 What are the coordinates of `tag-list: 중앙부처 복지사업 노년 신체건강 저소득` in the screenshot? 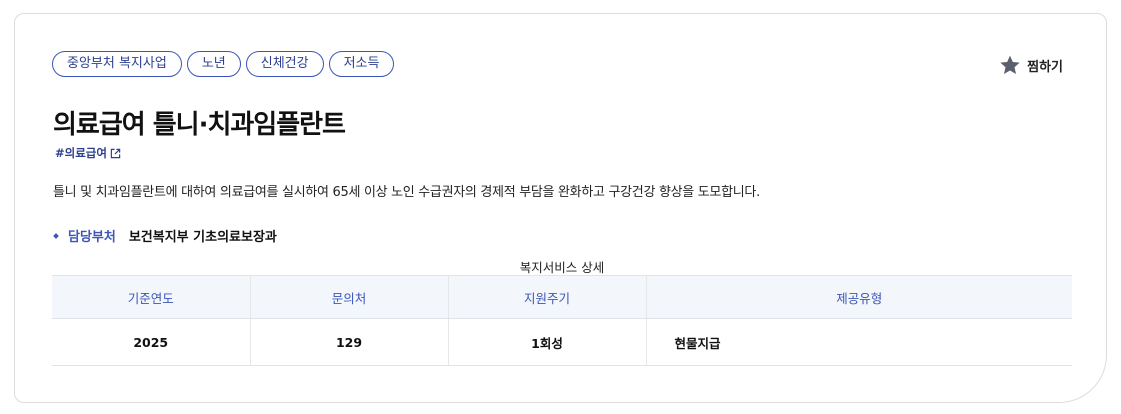 It's located at (223, 64).